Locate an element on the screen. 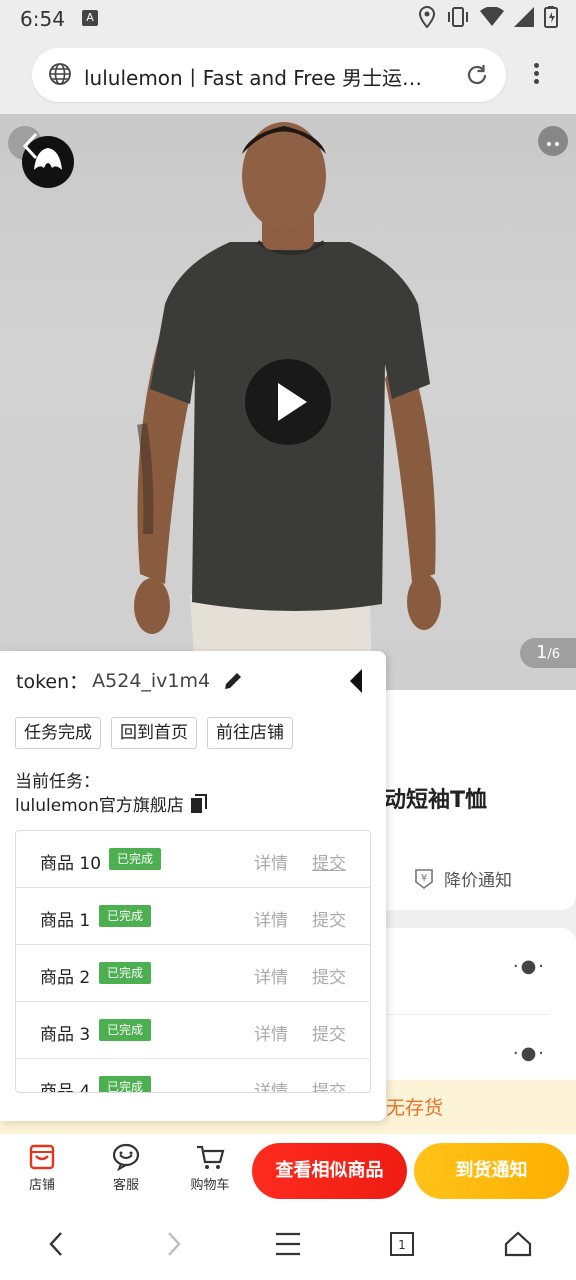  current-task-shop: lululemon官方旗舰店 is located at coordinates (111, 803).